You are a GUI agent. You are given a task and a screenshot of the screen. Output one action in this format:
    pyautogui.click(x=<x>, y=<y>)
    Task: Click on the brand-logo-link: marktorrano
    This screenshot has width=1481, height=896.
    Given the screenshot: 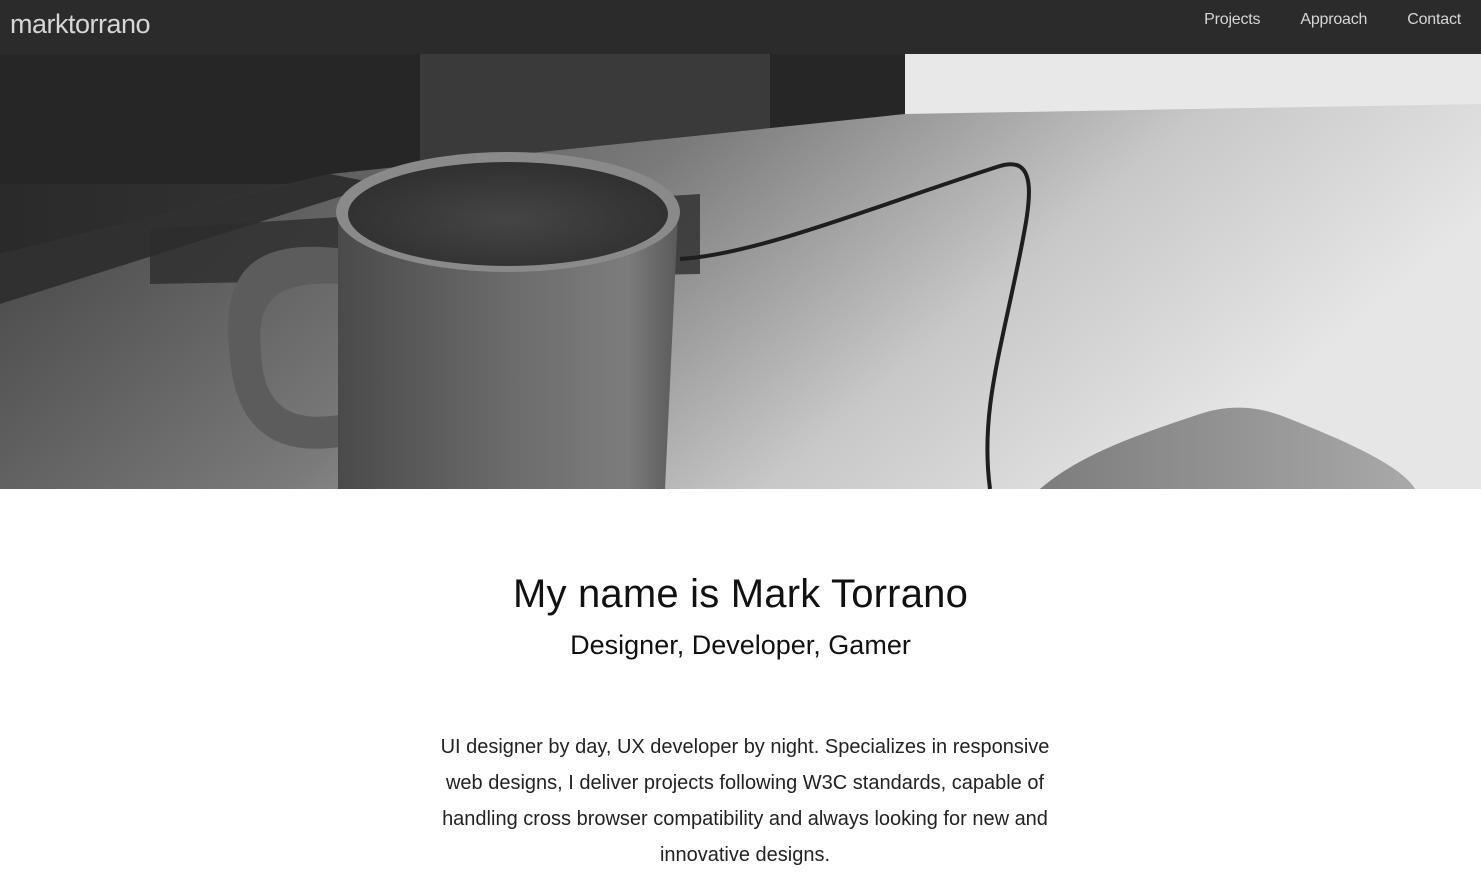 What is the action you would take?
    pyautogui.click(x=80, y=24)
    